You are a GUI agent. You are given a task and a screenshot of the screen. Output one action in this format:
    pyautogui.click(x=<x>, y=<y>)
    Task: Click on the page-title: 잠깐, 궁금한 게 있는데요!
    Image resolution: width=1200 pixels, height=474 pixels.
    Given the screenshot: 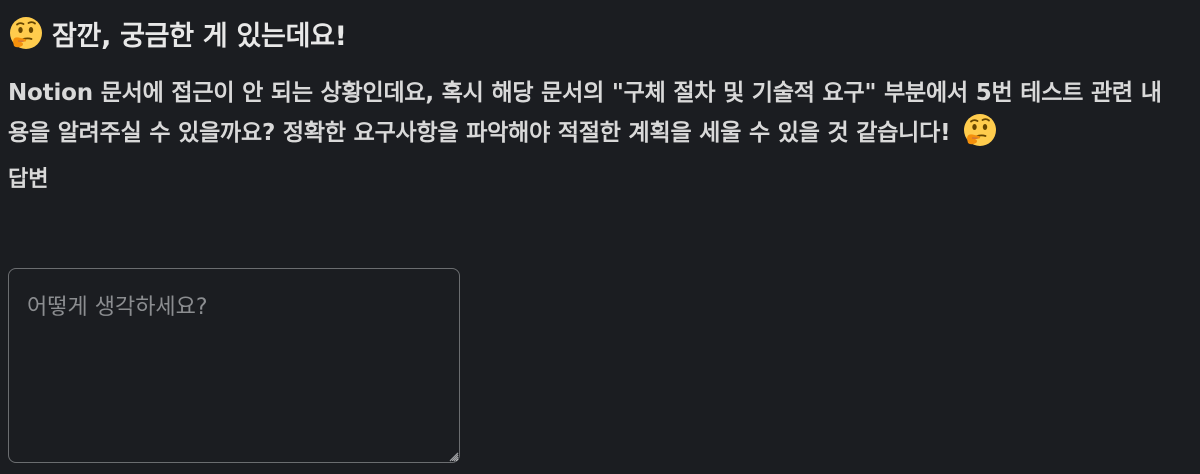 What is the action you would take?
    pyautogui.click(x=199, y=36)
    